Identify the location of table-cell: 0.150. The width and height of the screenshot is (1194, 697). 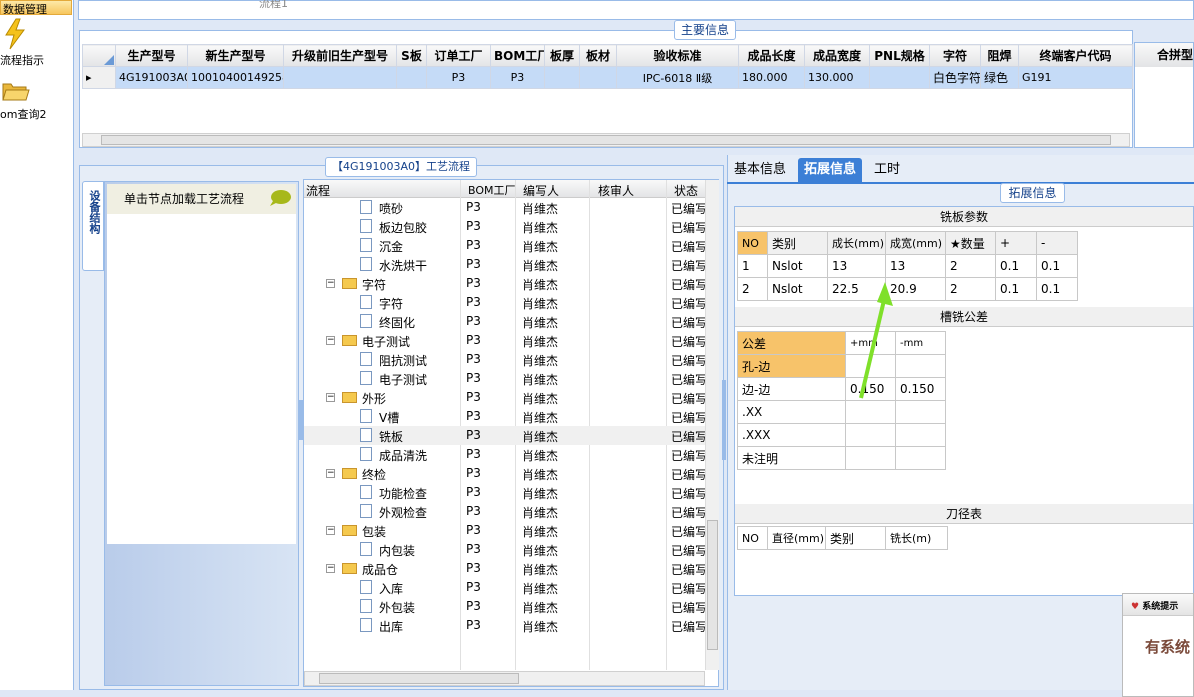
(920, 389).